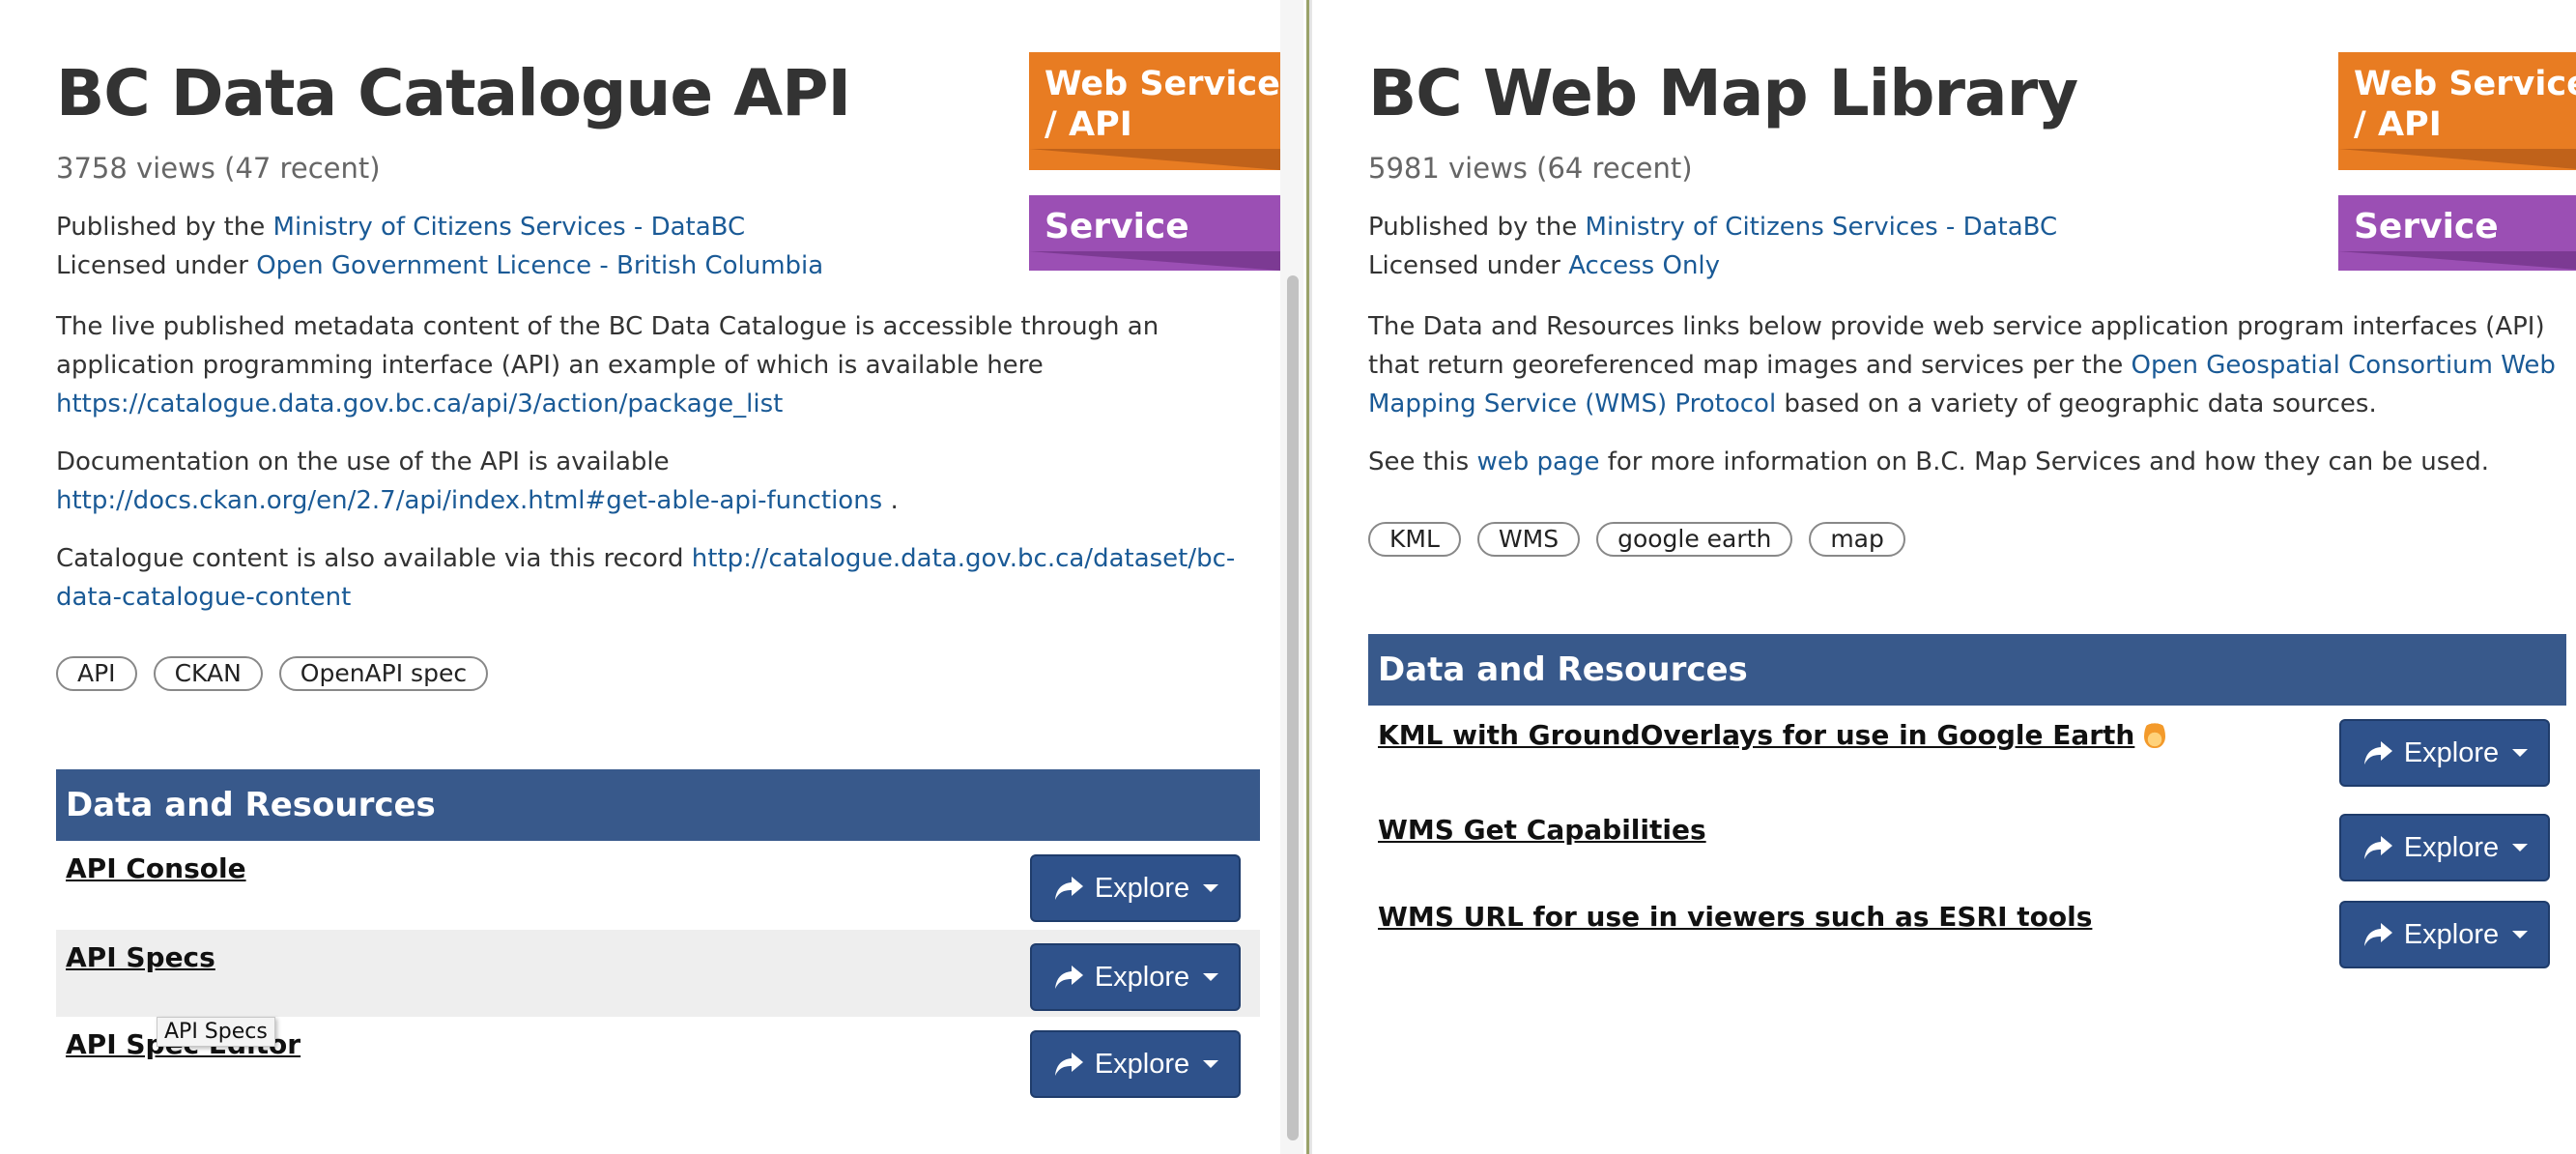  What do you see at coordinates (152, 265) in the screenshot?
I see `licensed-prefix: Licensed under` at bounding box center [152, 265].